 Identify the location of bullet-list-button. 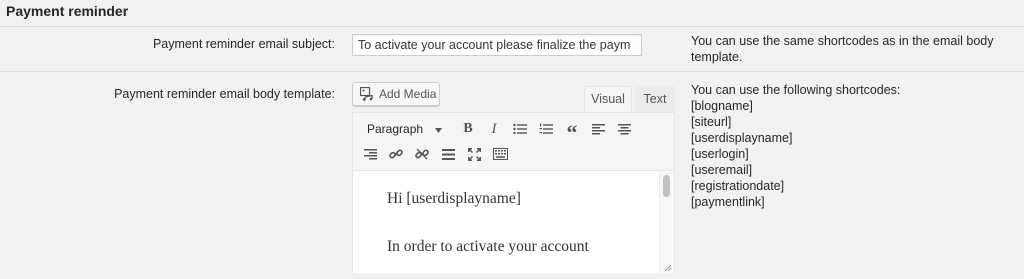
(520, 129).